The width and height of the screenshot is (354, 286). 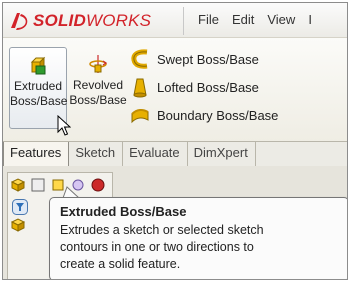 I want to click on tooltip-line-2: contours in one or two directions to, so click(x=157, y=247).